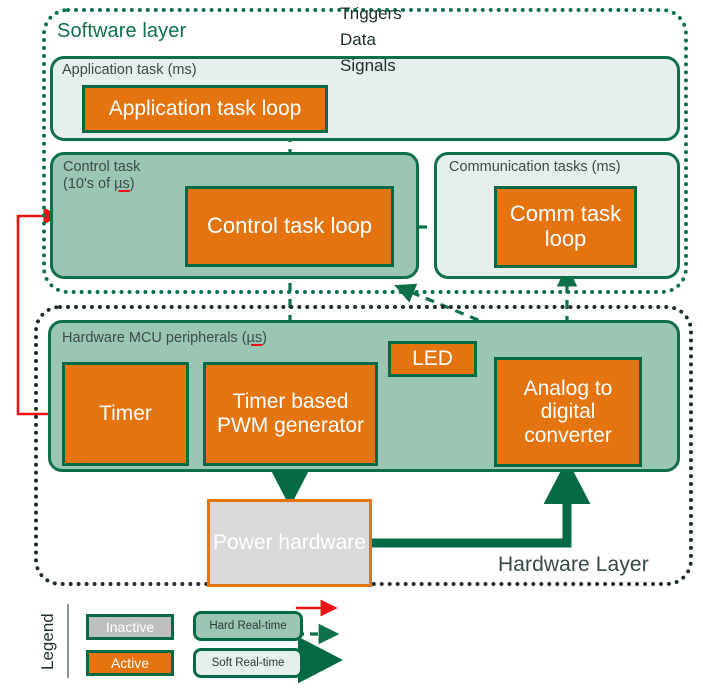 The width and height of the screenshot is (703, 690). What do you see at coordinates (68, 641) in the screenshot?
I see `legend-divider` at bounding box center [68, 641].